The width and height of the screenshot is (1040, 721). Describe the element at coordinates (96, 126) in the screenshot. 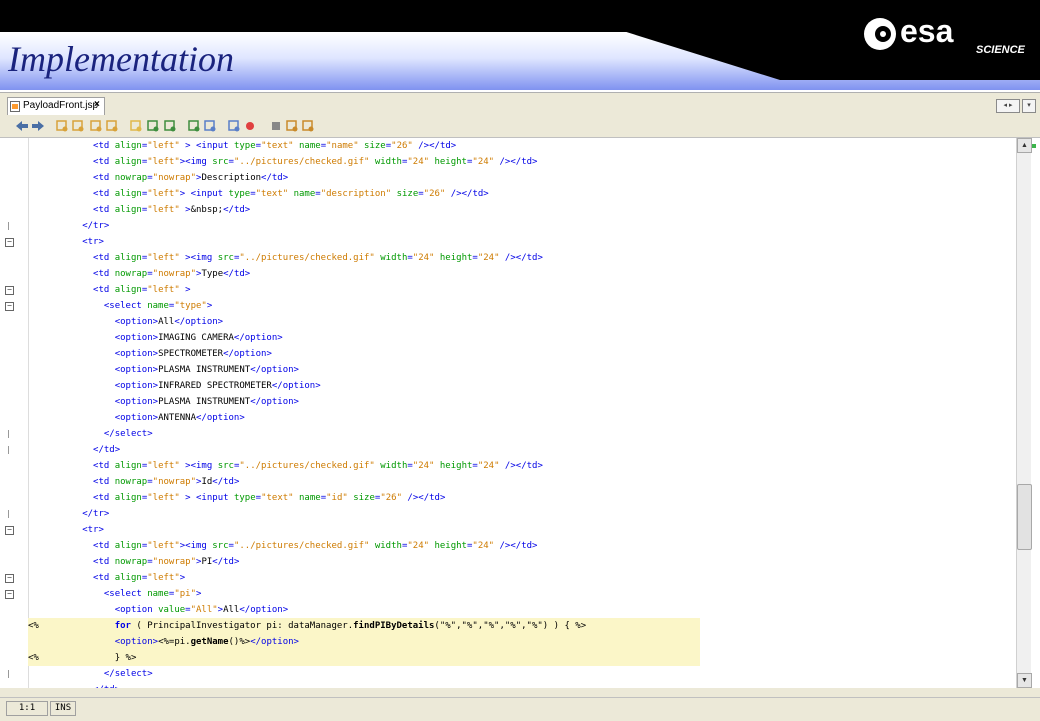

I see `find-previous-icon` at that location.